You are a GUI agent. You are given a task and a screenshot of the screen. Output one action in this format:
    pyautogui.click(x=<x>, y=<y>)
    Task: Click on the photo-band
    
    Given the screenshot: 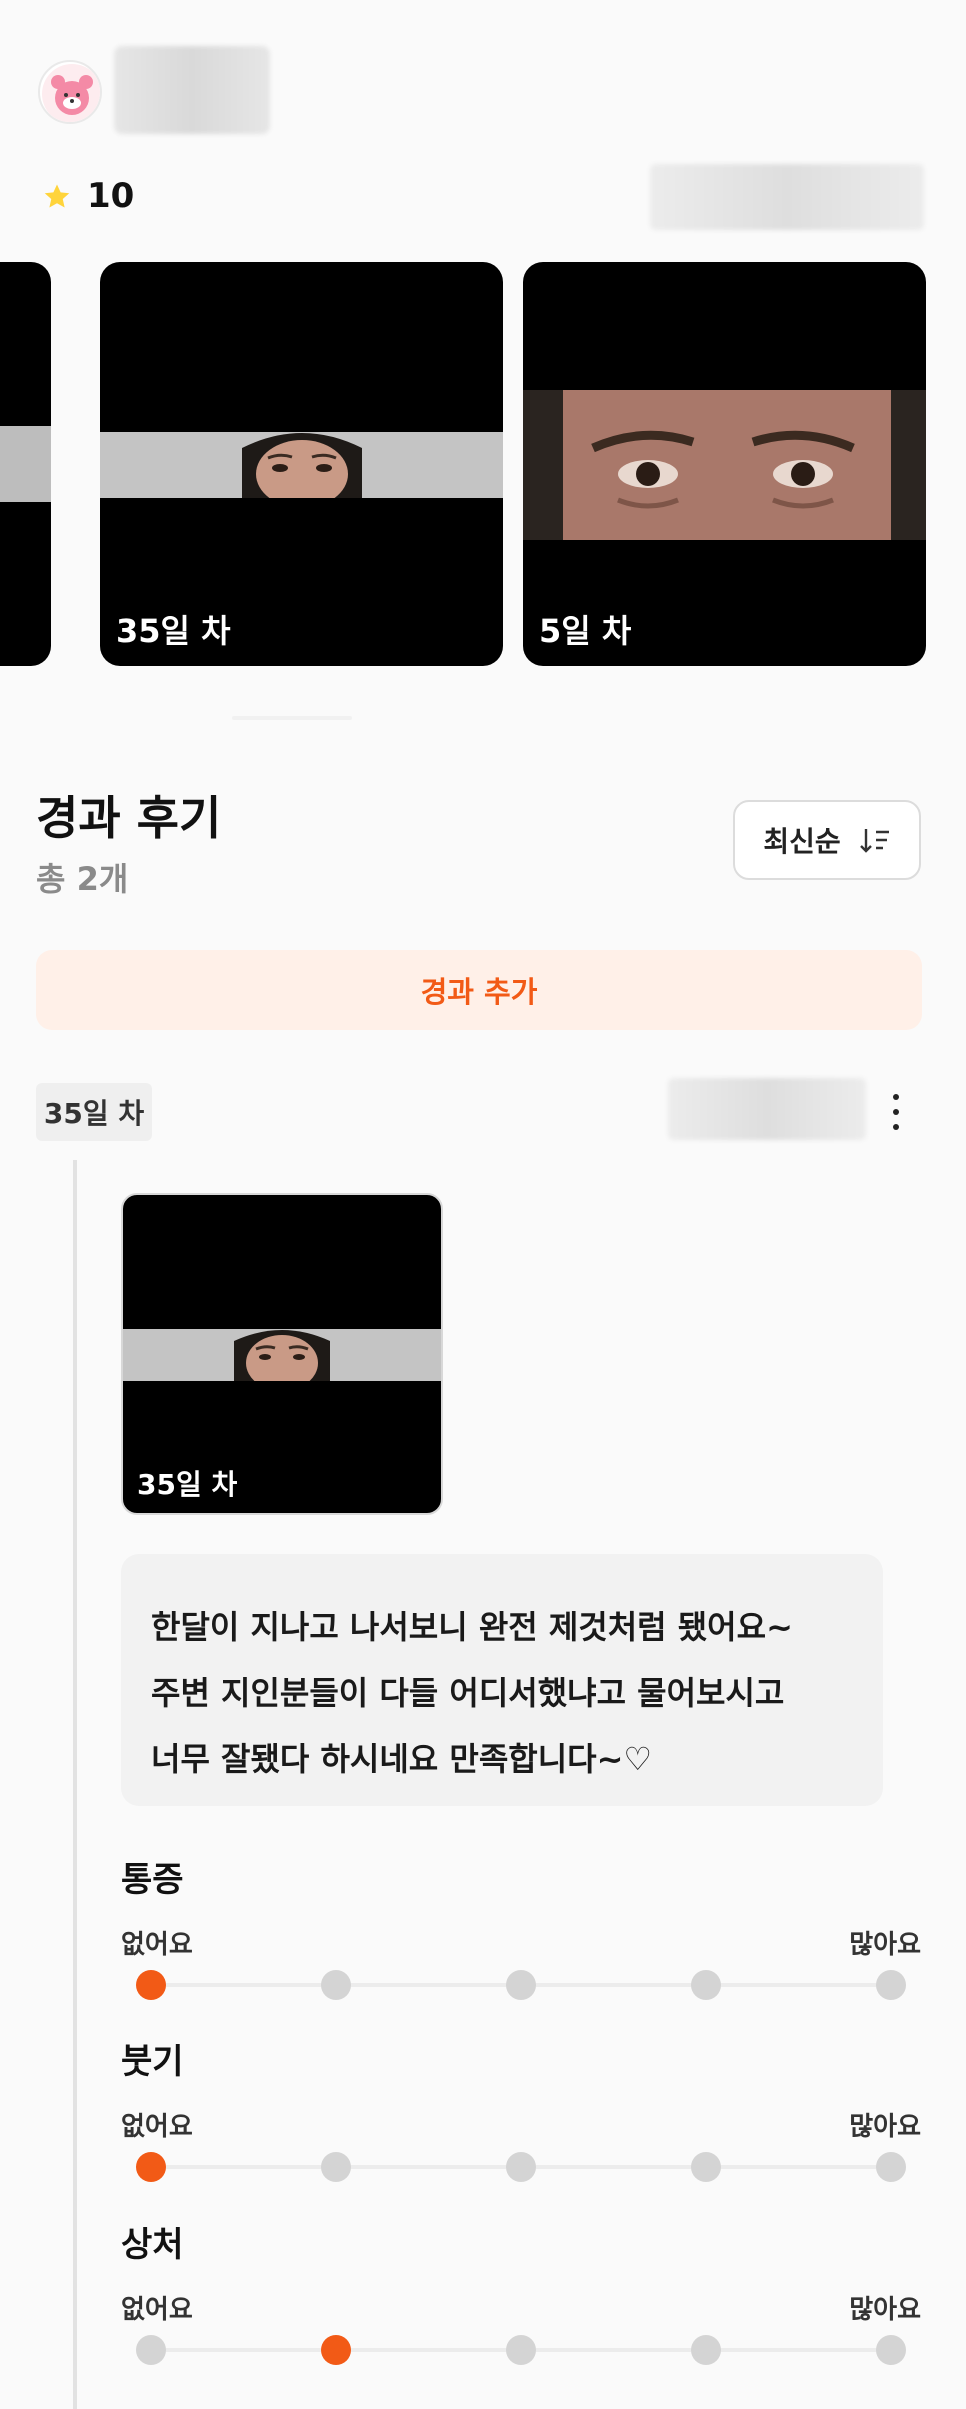 What is the action you would take?
    pyautogui.click(x=25, y=464)
    